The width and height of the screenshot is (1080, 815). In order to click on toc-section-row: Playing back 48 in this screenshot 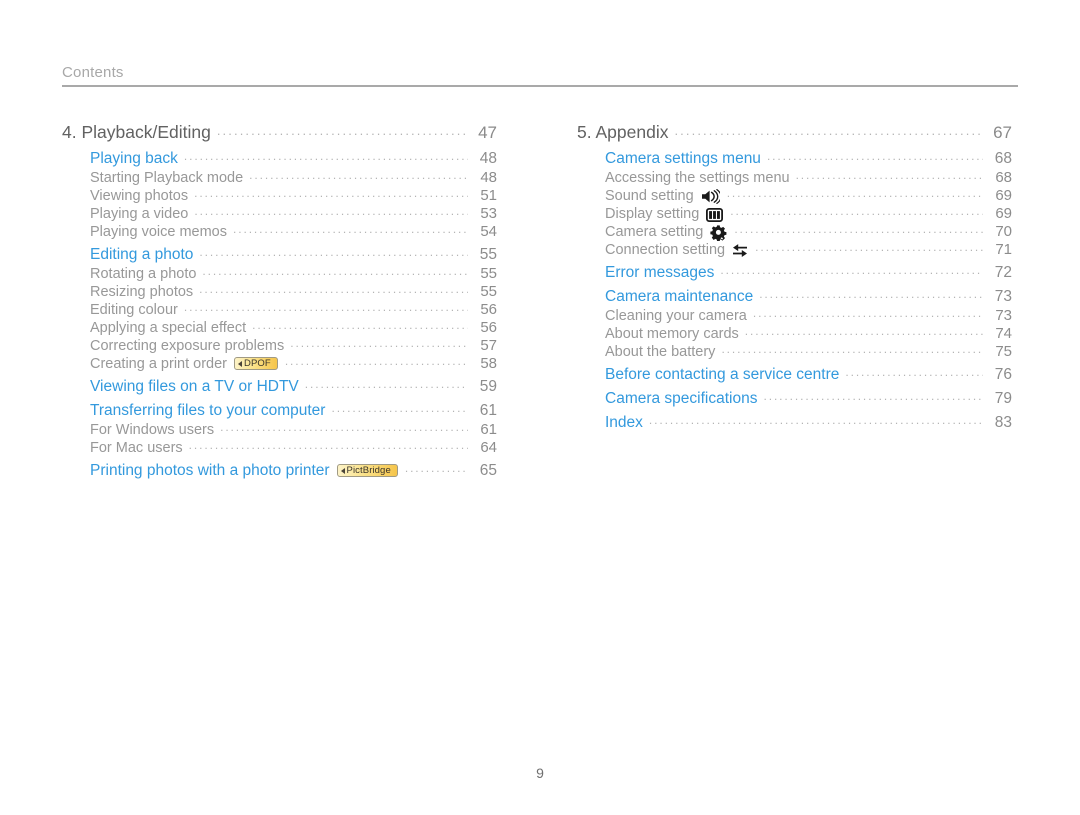, I will do `click(293, 159)`.